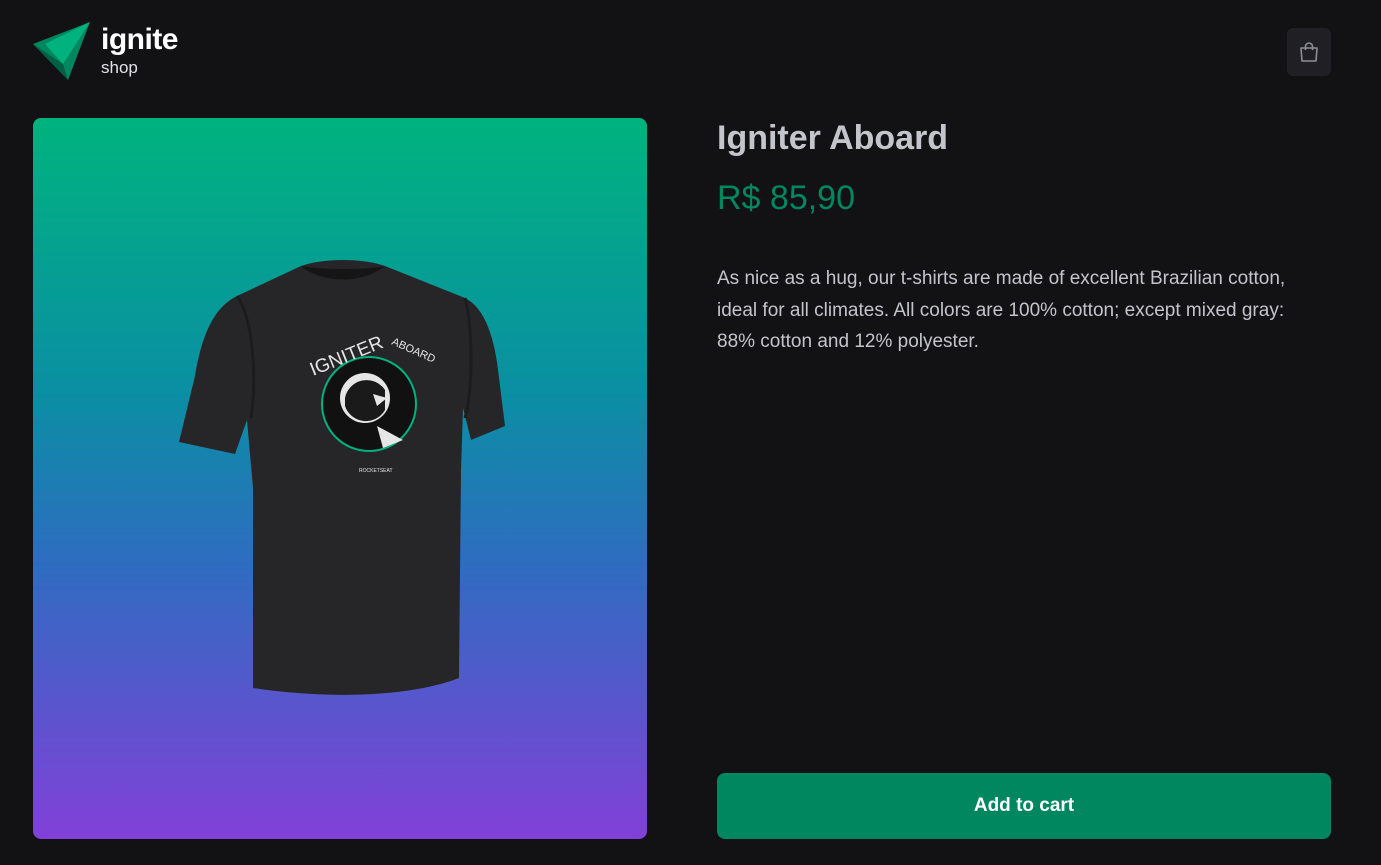  What do you see at coordinates (786, 198) in the screenshot?
I see `product-price: R$ 85,90` at bounding box center [786, 198].